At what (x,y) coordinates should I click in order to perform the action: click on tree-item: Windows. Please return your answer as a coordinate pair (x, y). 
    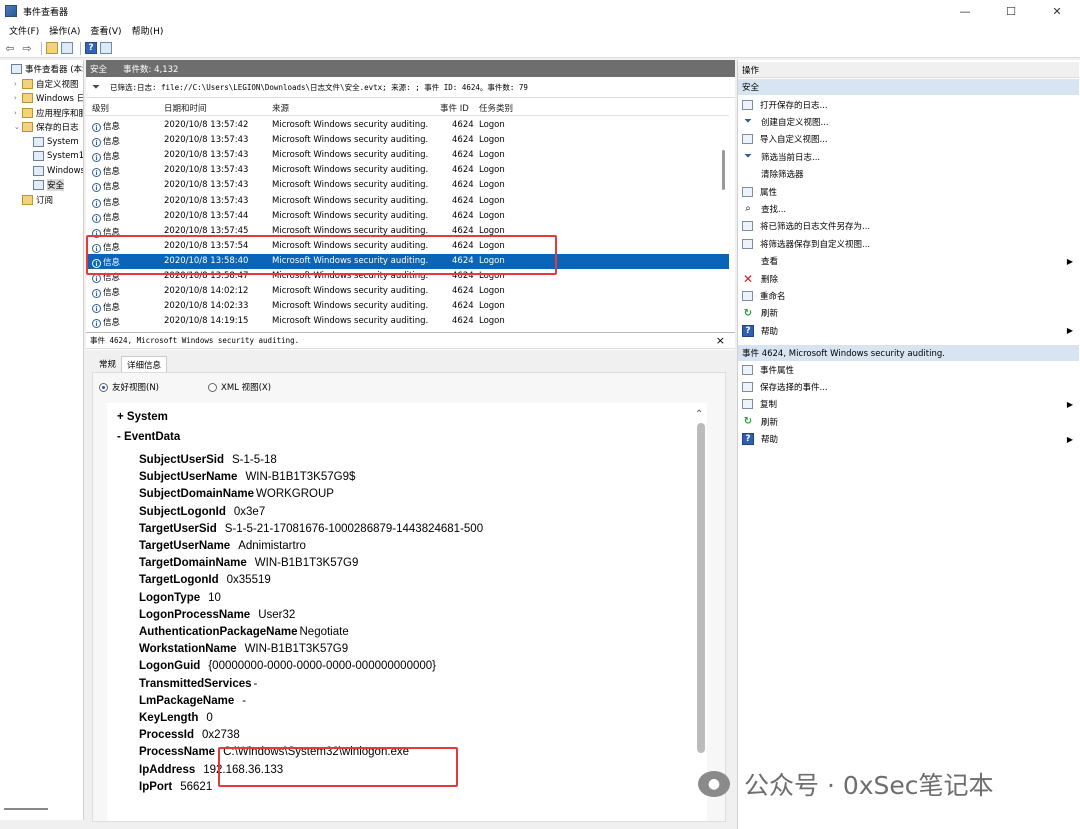
    Looking at the image, I should click on (54, 171).